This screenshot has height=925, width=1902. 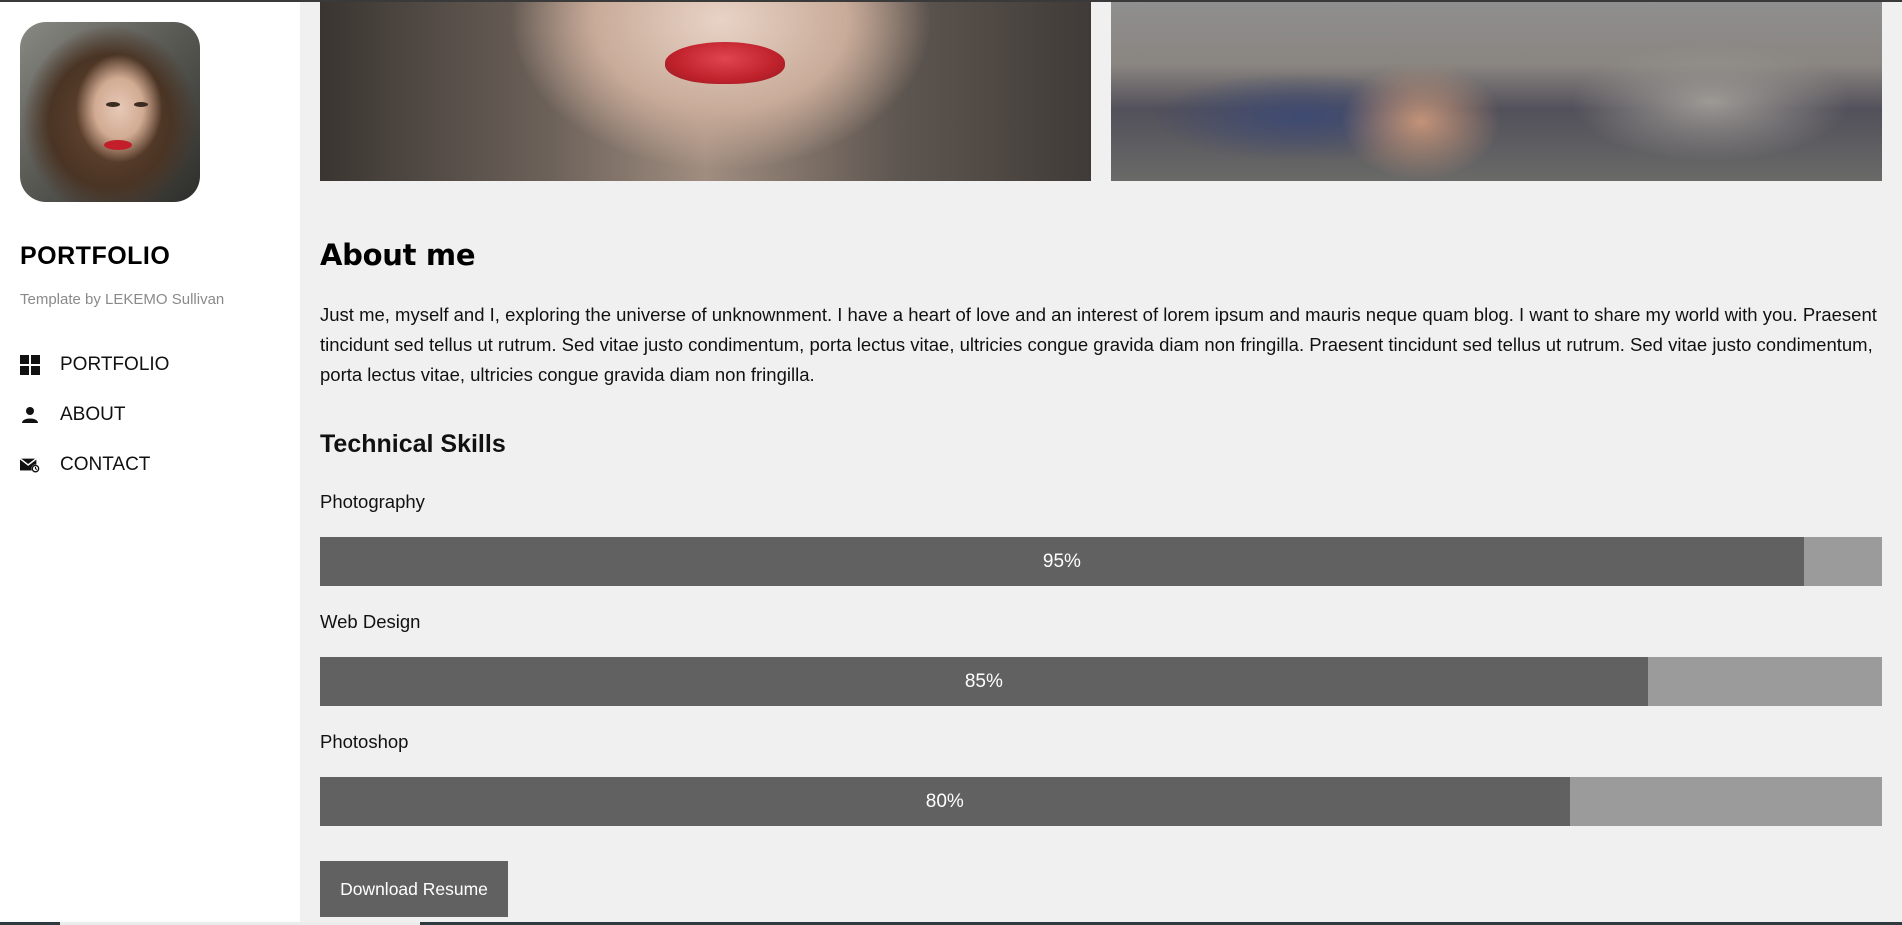 What do you see at coordinates (95, 256) in the screenshot?
I see `brand-title: PORTFOLIO` at bounding box center [95, 256].